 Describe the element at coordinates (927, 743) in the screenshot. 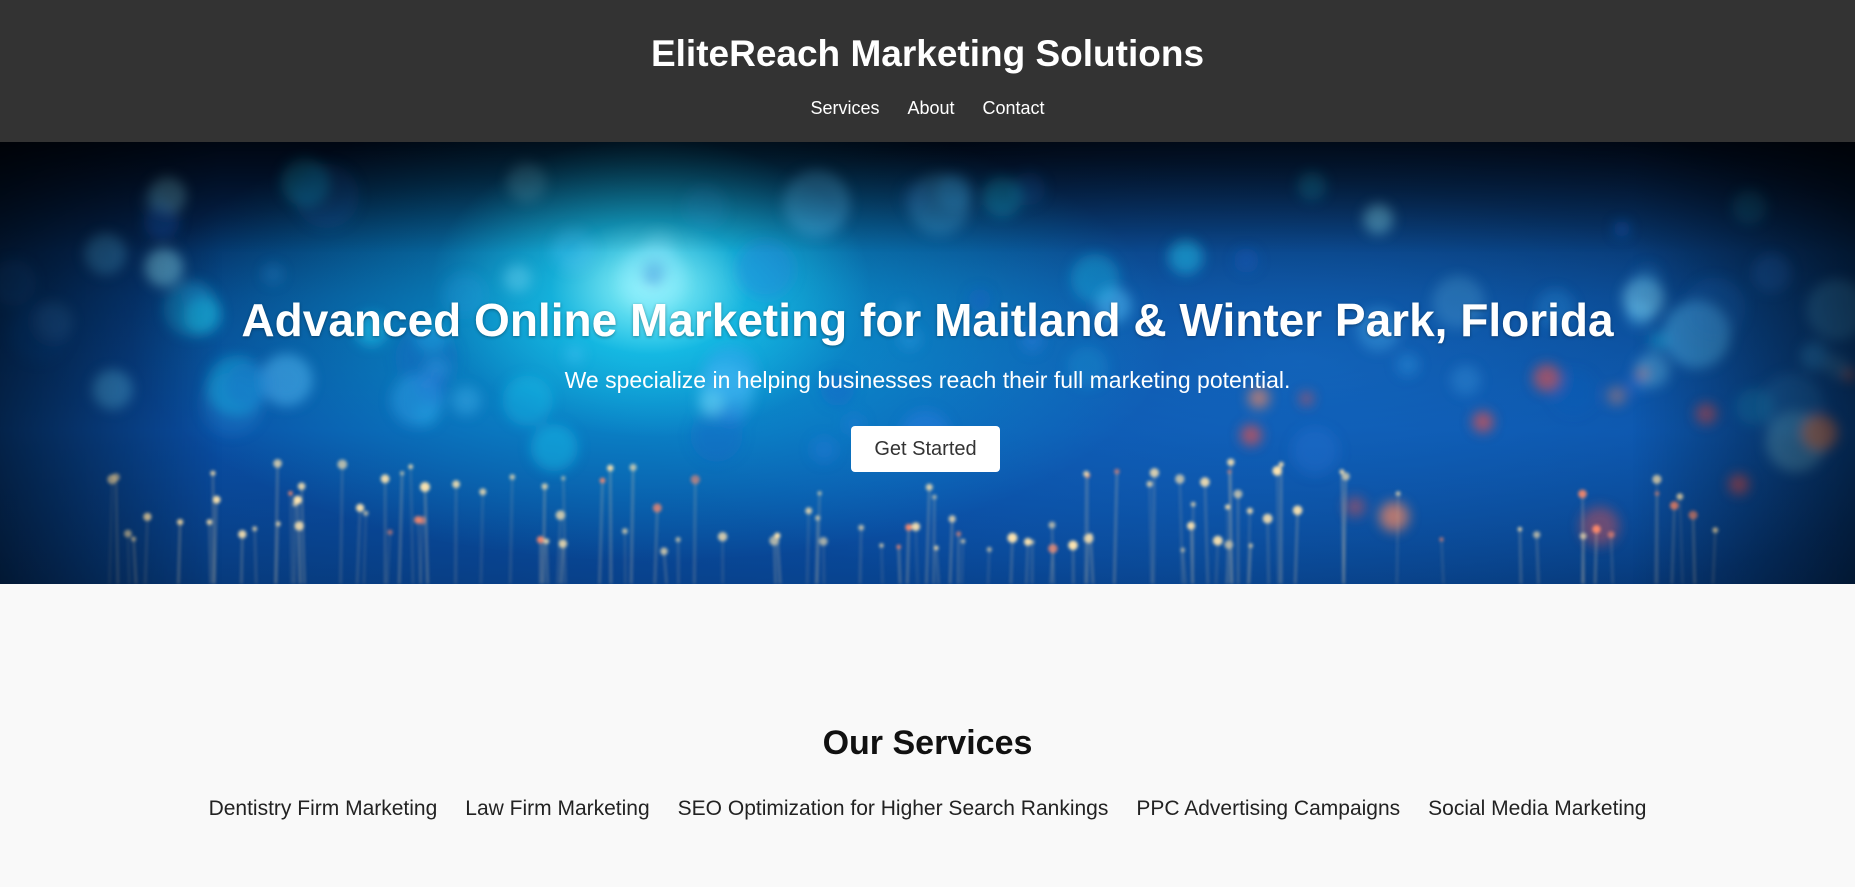

I see `services-title: Our Services` at that location.